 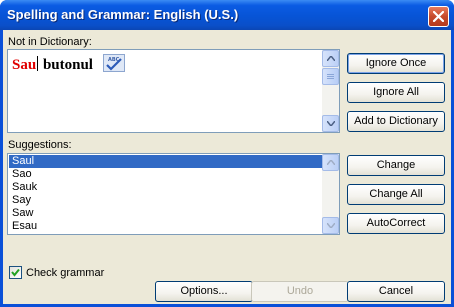 What do you see at coordinates (396, 63) in the screenshot?
I see `ignore-once-button: Ignore Once` at bounding box center [396, 63].